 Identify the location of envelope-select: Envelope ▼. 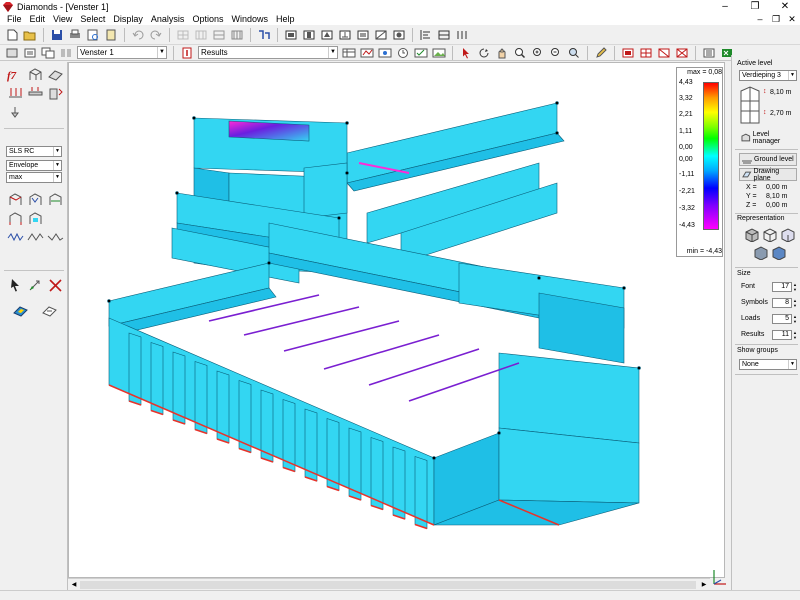
(34, 165).